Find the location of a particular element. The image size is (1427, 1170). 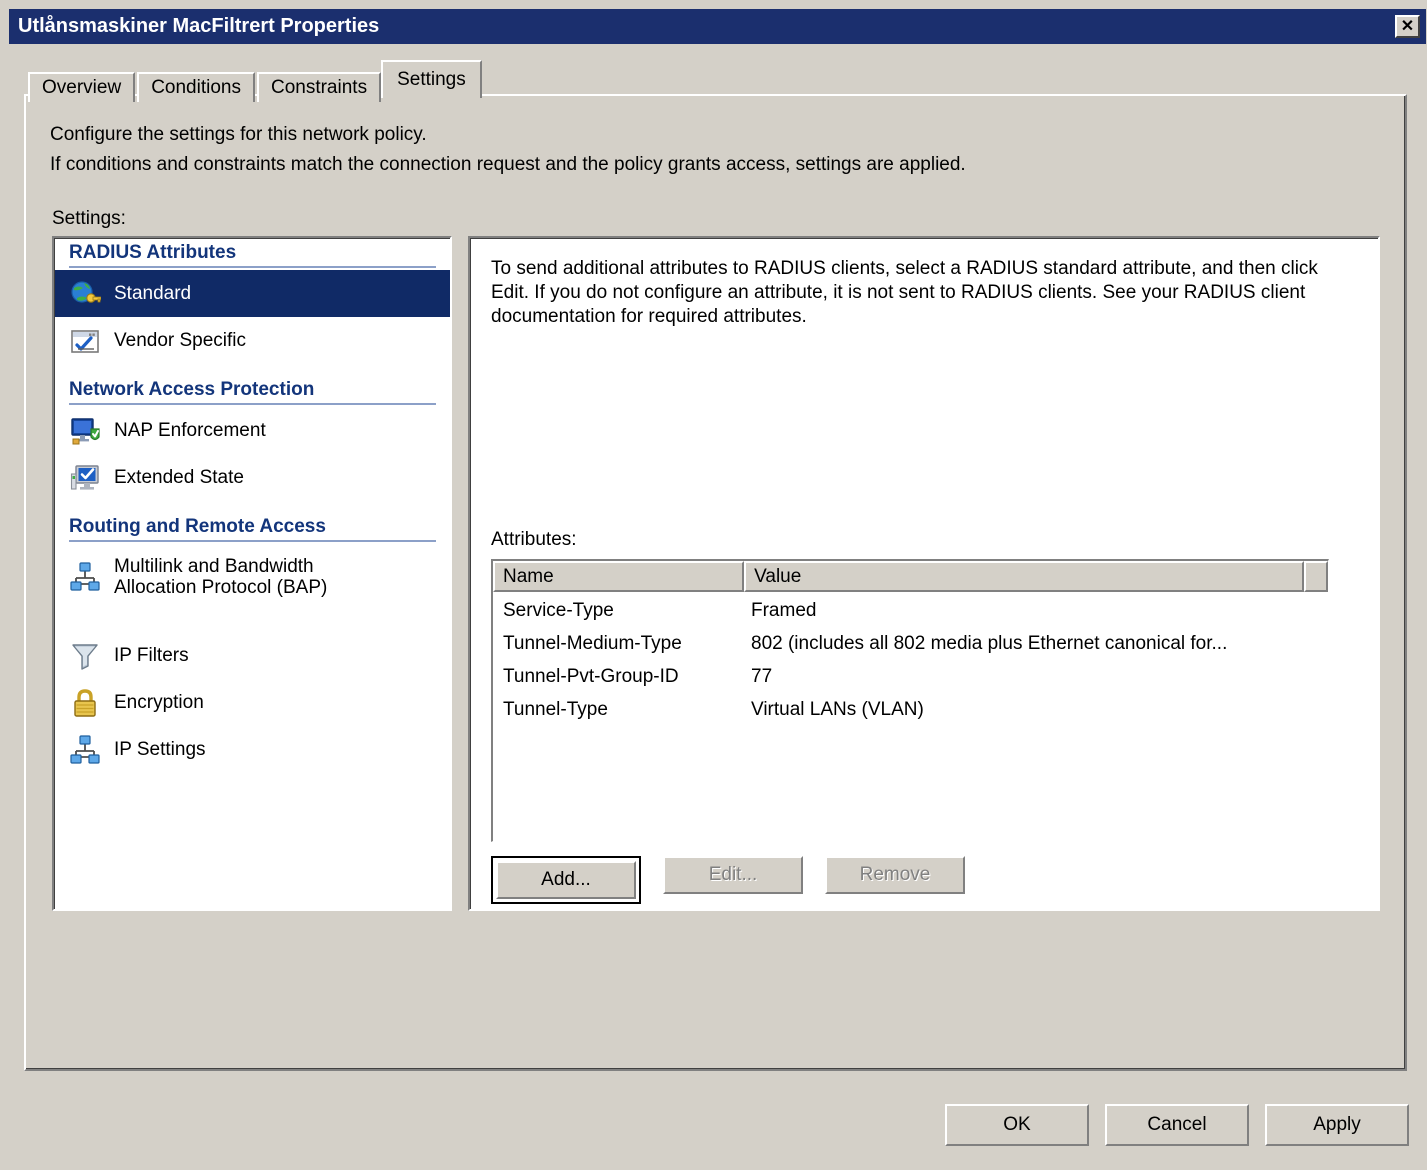

monitor-check-icon is located at coordinates (85, 478).